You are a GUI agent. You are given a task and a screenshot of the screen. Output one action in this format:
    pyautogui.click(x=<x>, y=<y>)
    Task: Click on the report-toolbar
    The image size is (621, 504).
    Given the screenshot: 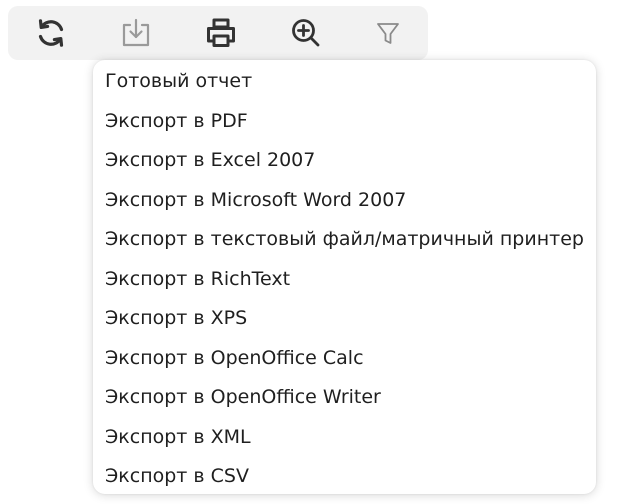 What is the action you would take?
    pyautogui.click(x=218, y=33)
    